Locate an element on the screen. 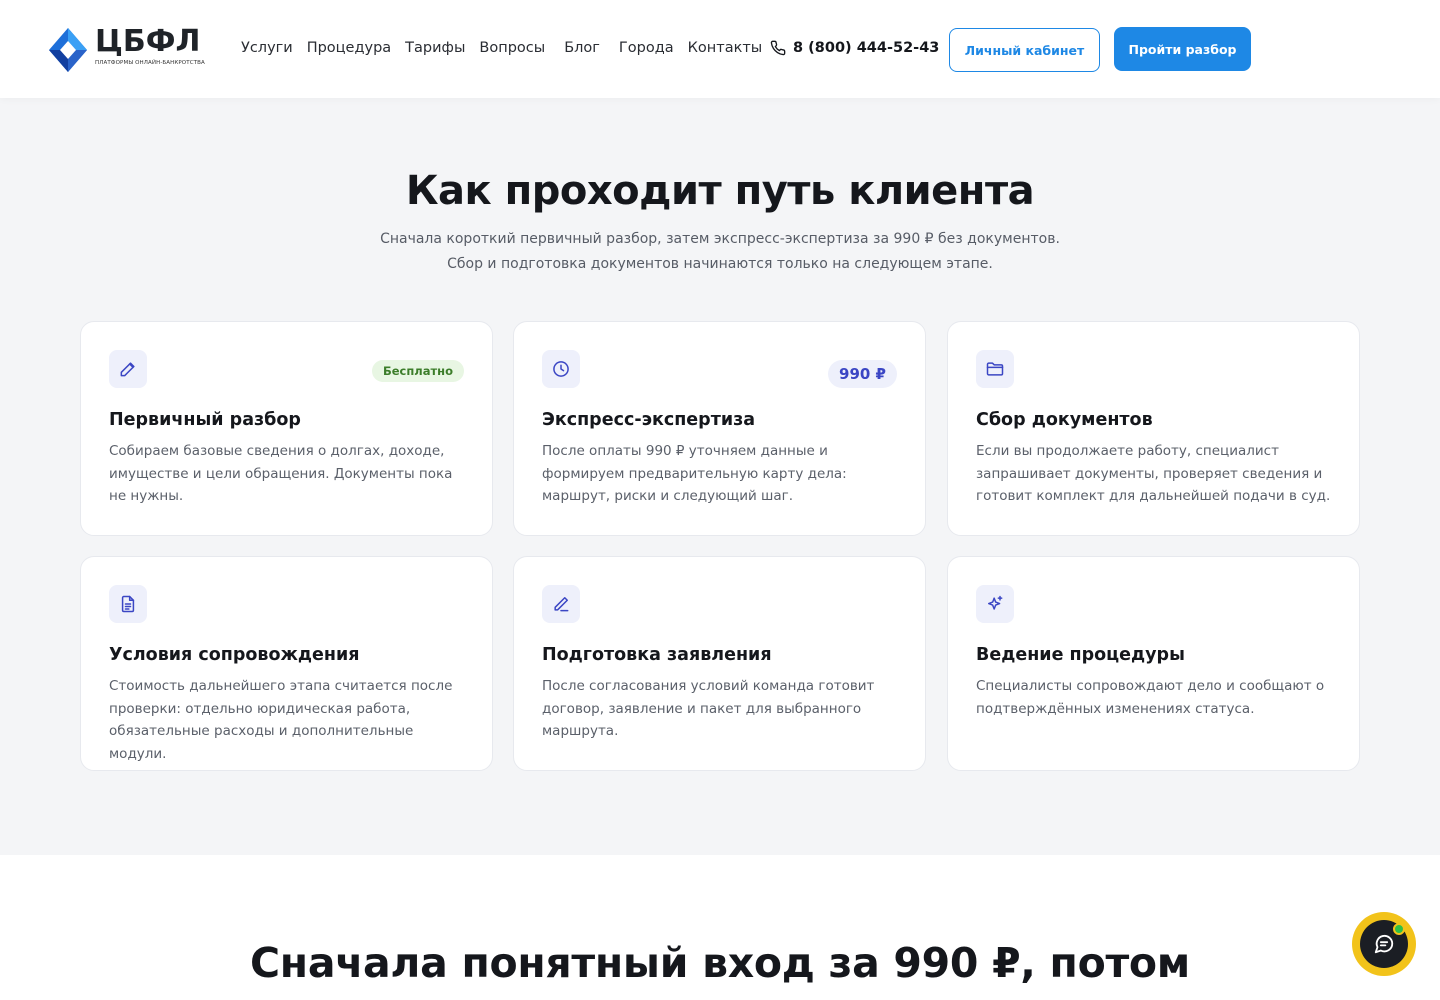 This screenshot has width=1440, height=1000. pricing-section: Сначала понятный вход за 990 ₽, потом is located at coordinates (720, 927).